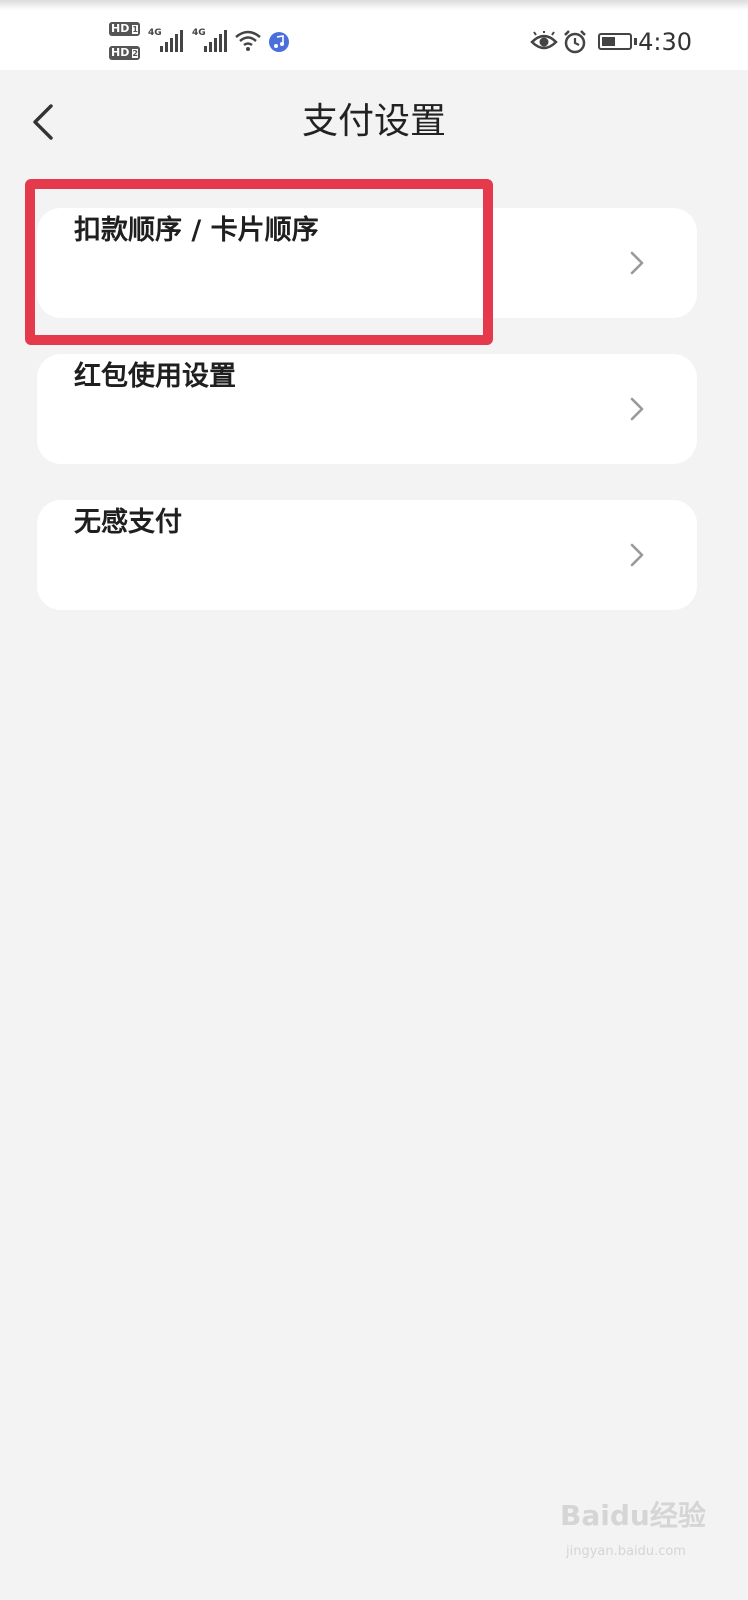 The width and height of the screenshot is (748, 1600). I want to click on status-bar: HD 1 HD 2 4G 4G 4:30, so click(374, 35).